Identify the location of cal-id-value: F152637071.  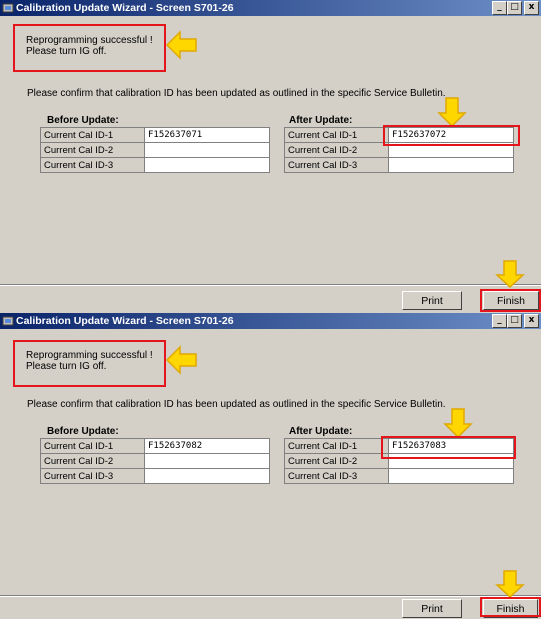
(207, 135).